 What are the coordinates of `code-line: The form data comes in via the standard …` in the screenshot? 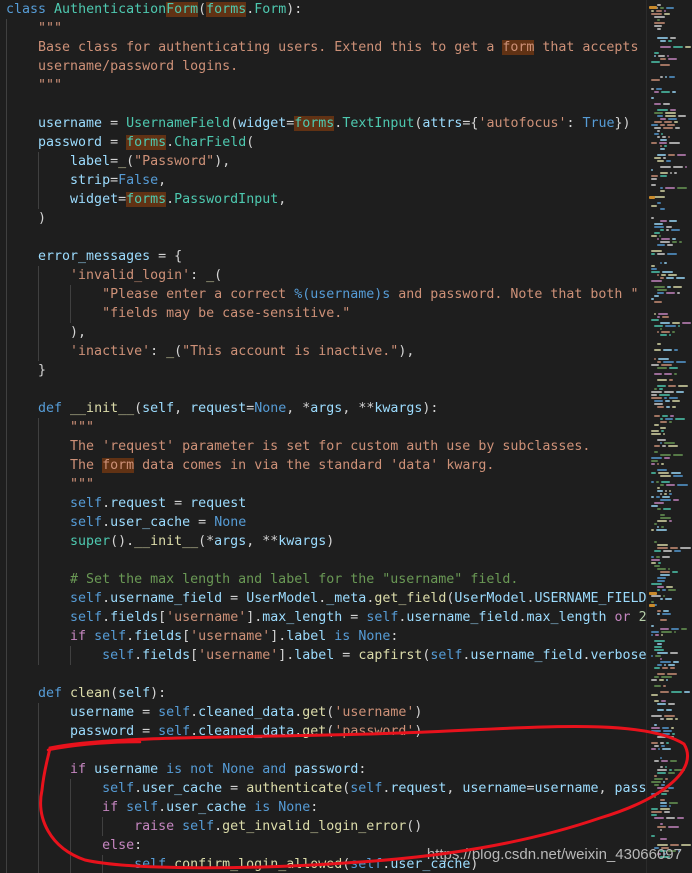 It's located at (250, 465).